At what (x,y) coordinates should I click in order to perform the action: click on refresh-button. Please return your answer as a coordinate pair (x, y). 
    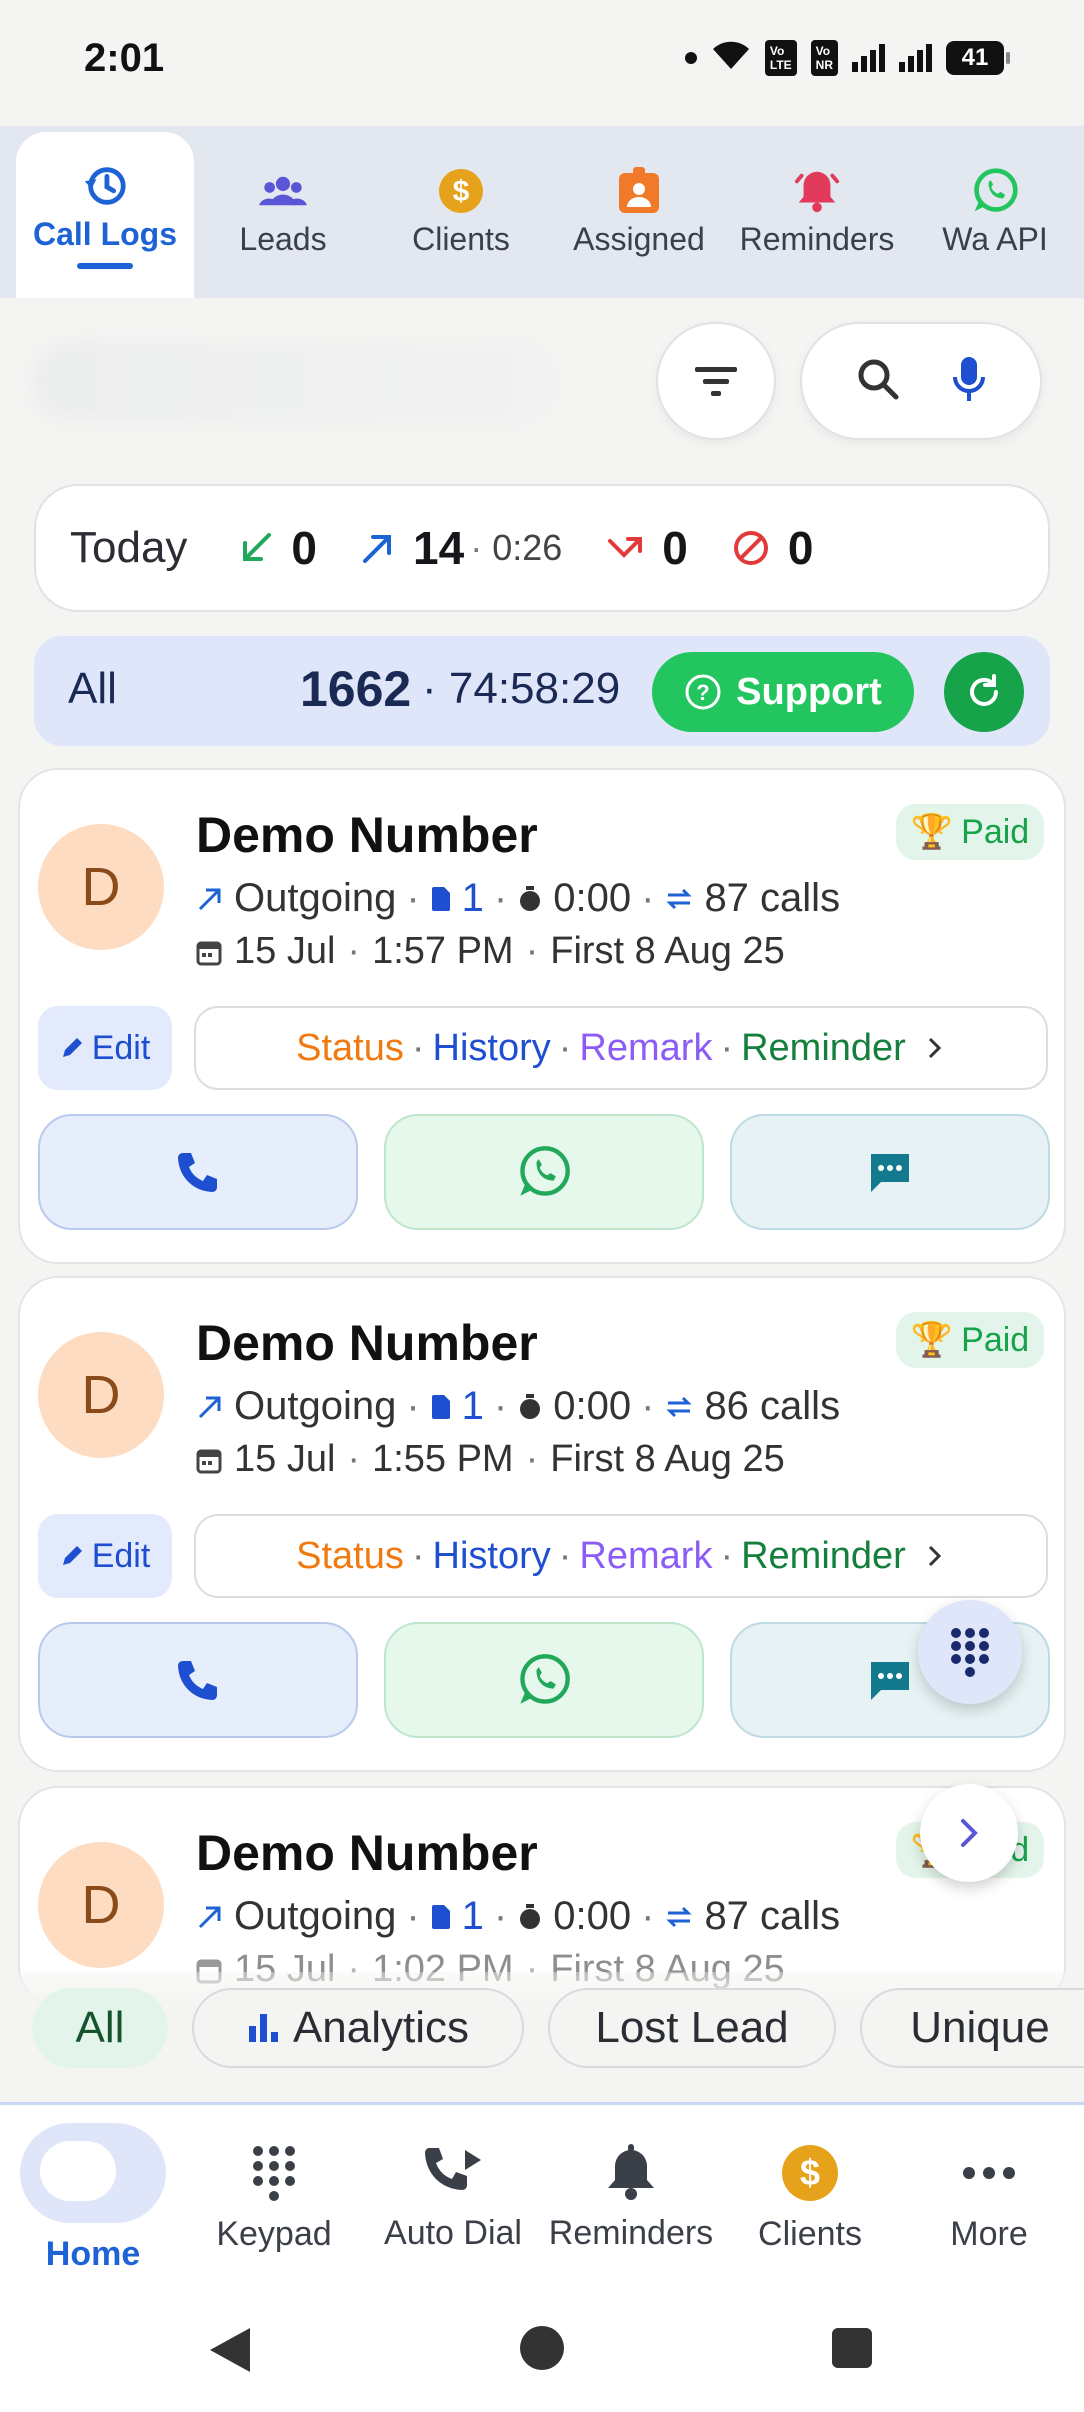
    Looking at the image, I should click on (984, 692).